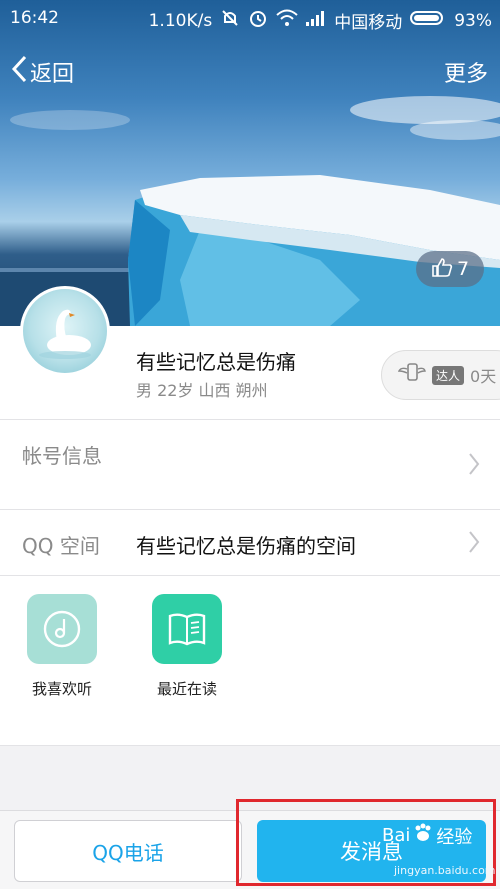 The image size is (500, 889). I want to click on qq-call-button: QQ电话, so click(128, 851).